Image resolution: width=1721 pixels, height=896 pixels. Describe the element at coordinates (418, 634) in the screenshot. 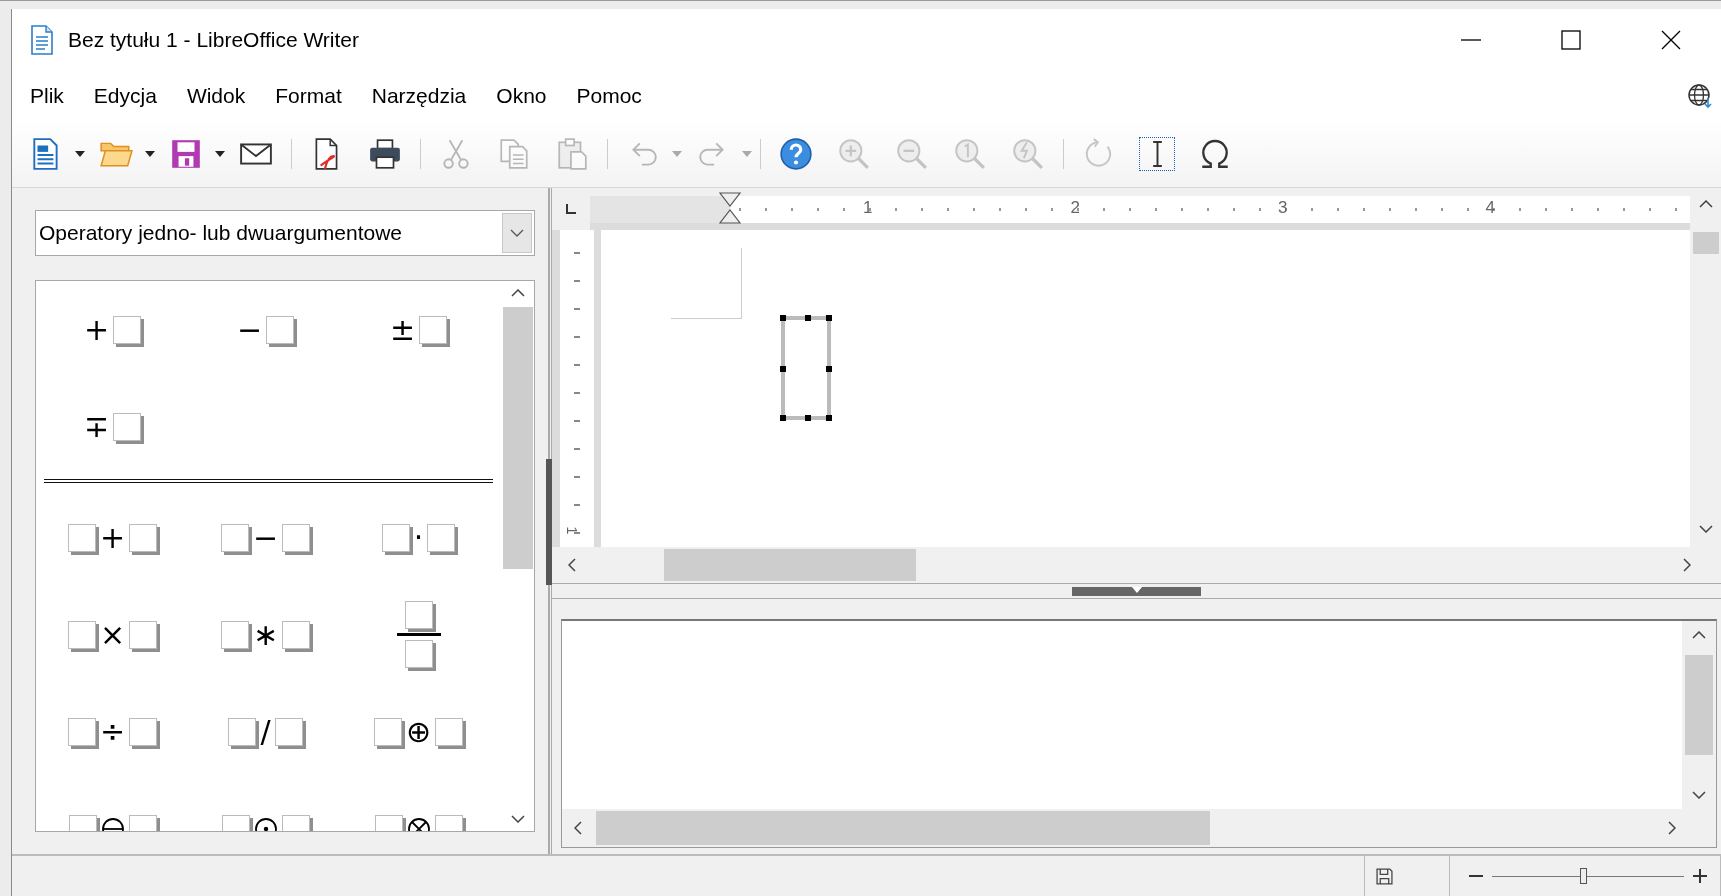

I see `fraction-line` at that location.